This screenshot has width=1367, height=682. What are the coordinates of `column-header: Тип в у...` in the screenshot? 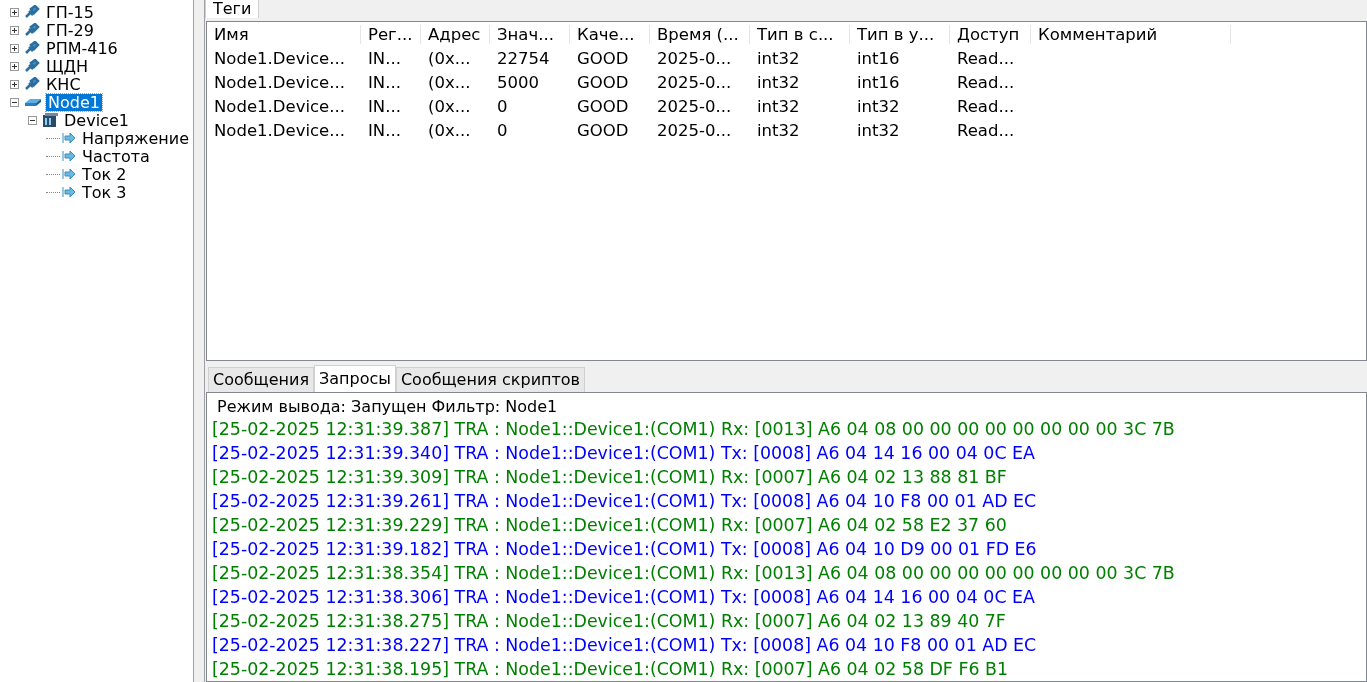 It's located at (900, 34).